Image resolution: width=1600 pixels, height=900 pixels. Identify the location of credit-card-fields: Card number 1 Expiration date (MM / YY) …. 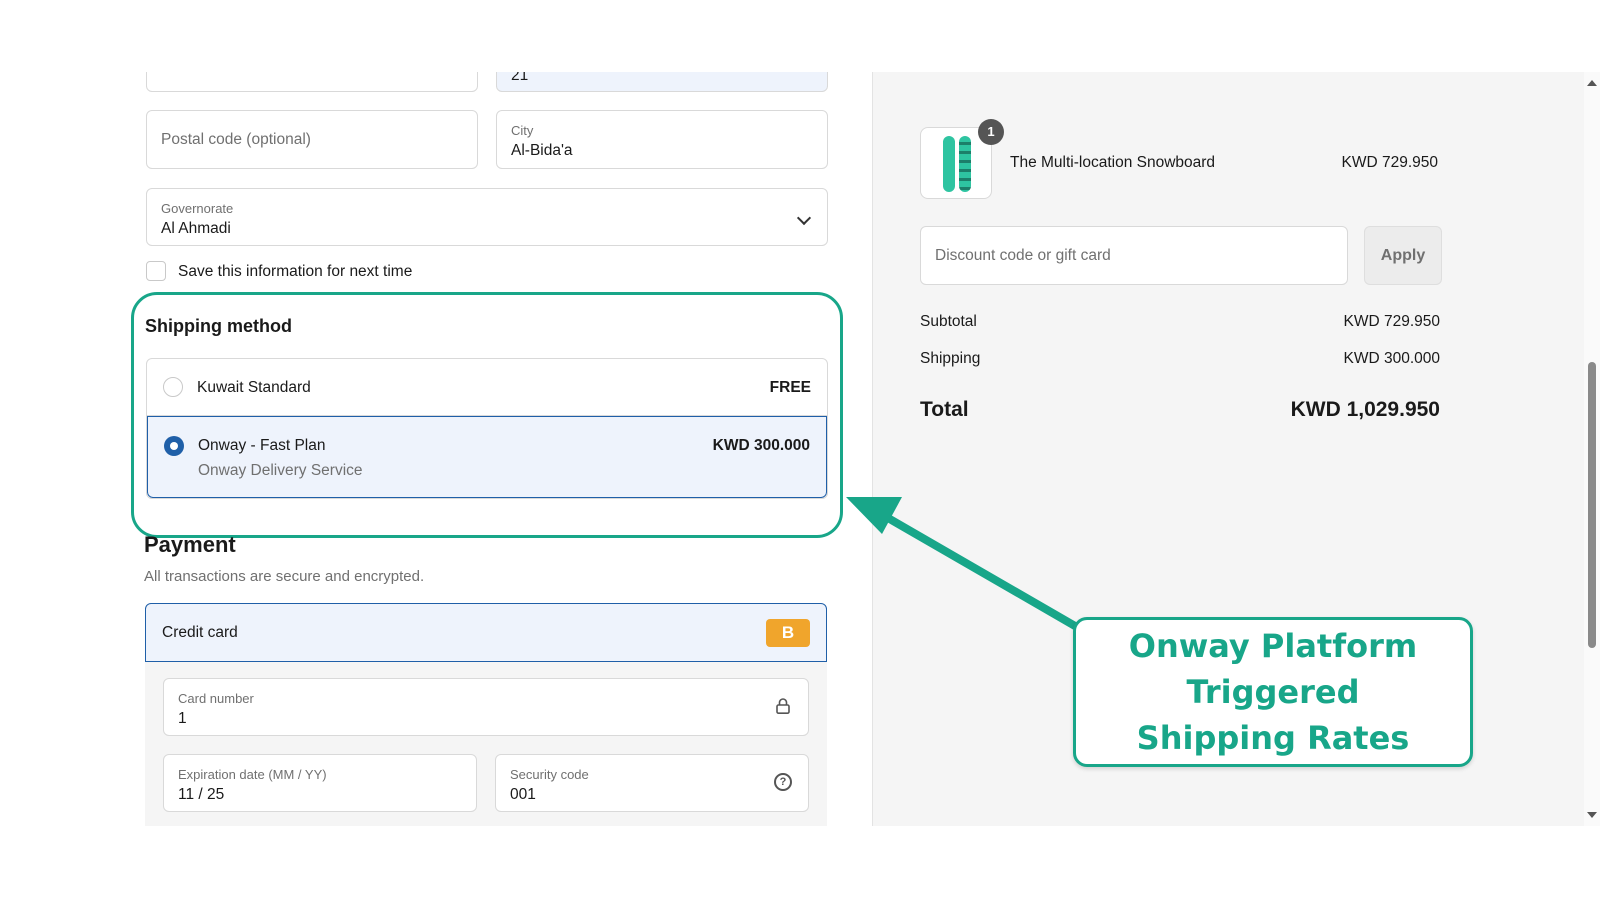
(486, 744).